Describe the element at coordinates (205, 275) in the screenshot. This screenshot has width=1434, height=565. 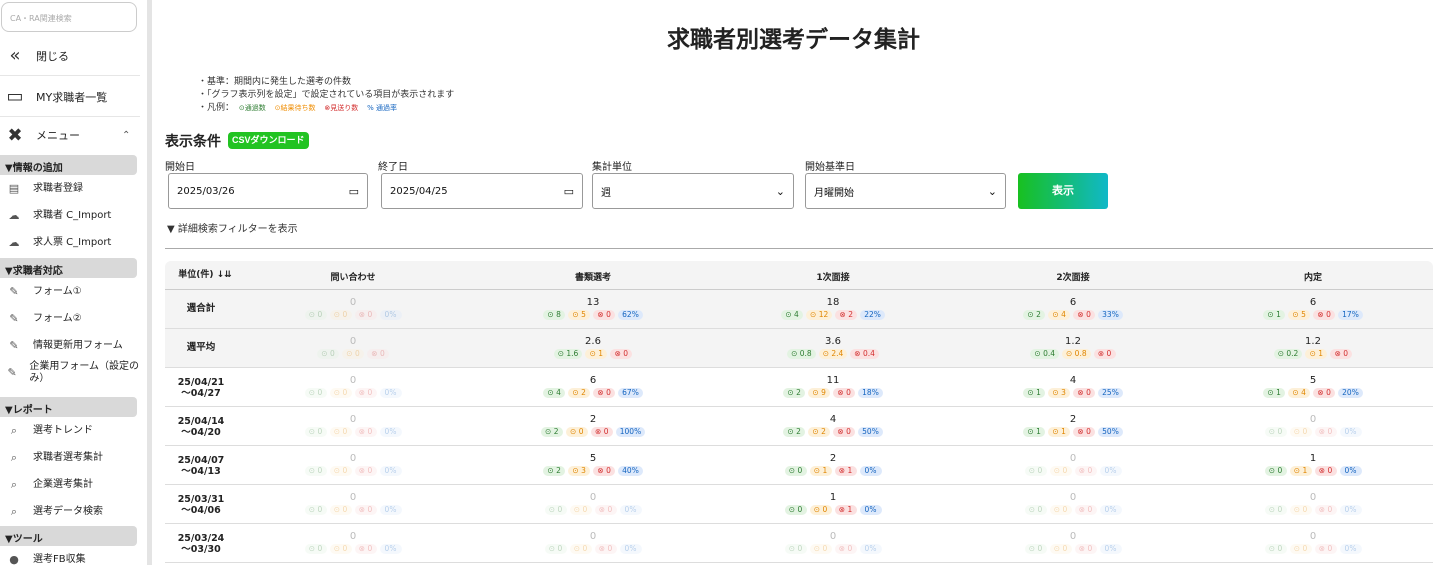
I see `unit-header: 単位(件) ↓⇊` at that location.